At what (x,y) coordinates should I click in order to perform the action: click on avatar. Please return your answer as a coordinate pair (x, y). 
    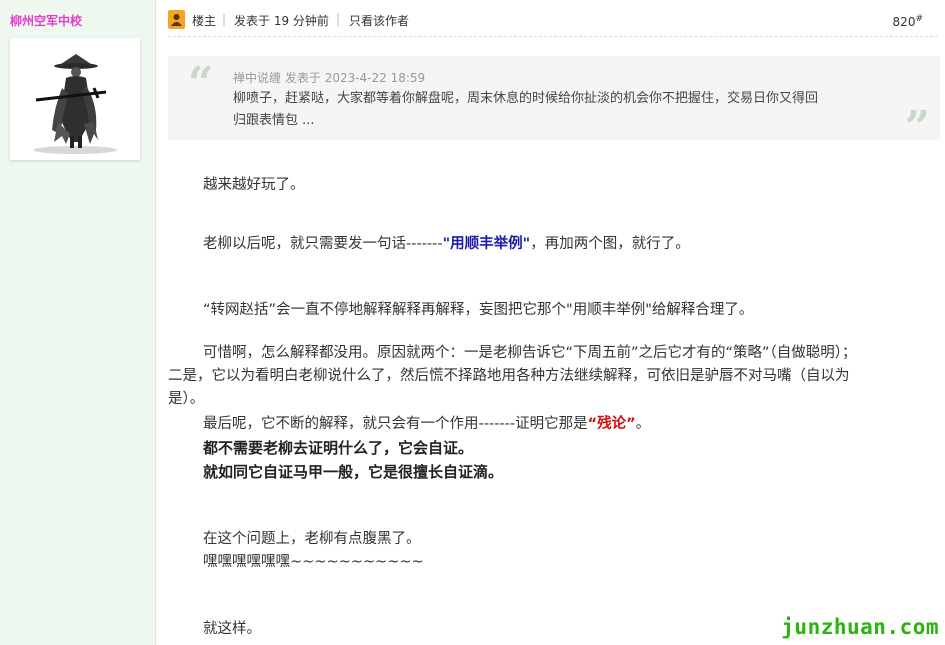
    Looking at the image, I should click on (75, 99).